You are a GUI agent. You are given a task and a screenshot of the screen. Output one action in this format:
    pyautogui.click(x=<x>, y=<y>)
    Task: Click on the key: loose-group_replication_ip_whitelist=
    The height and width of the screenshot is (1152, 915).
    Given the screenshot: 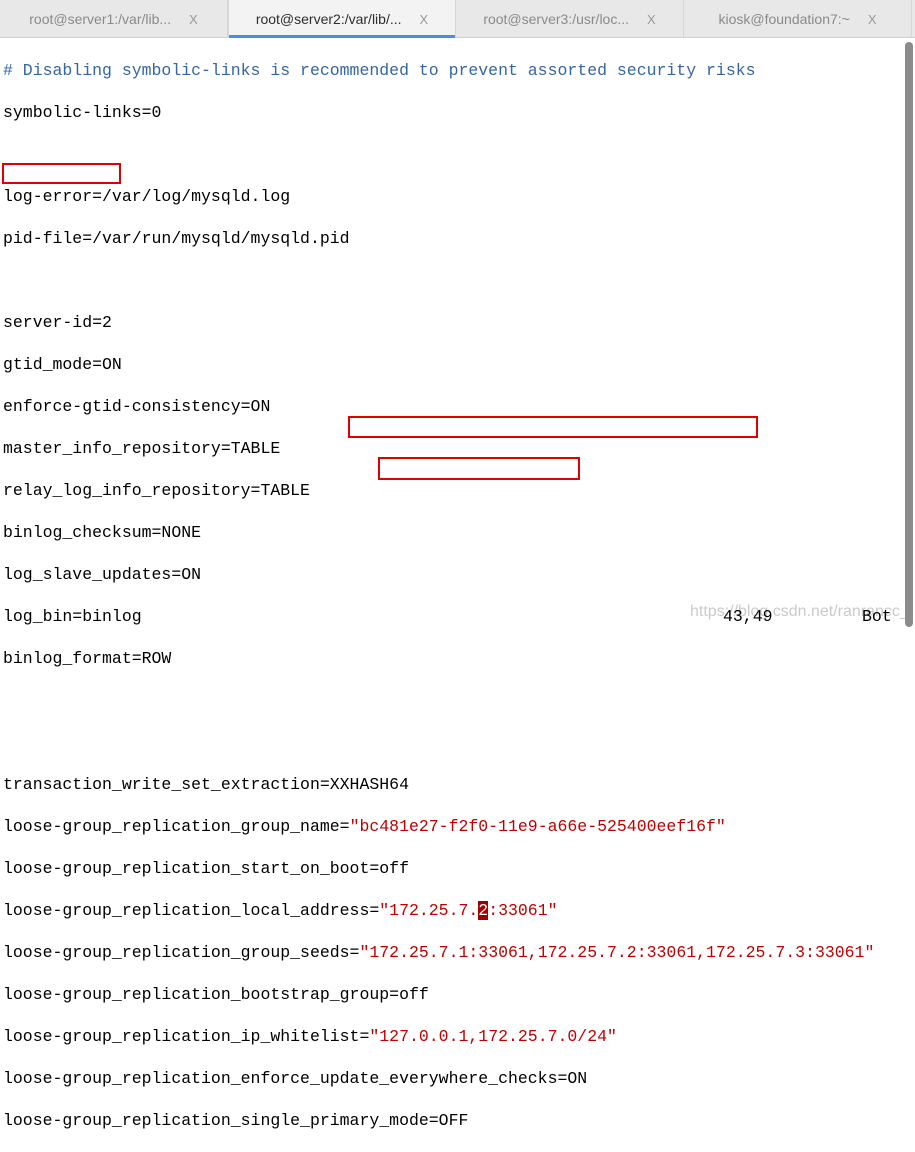 What is the action you would take?
    pyautogui.click(x=186, y=1036)
    